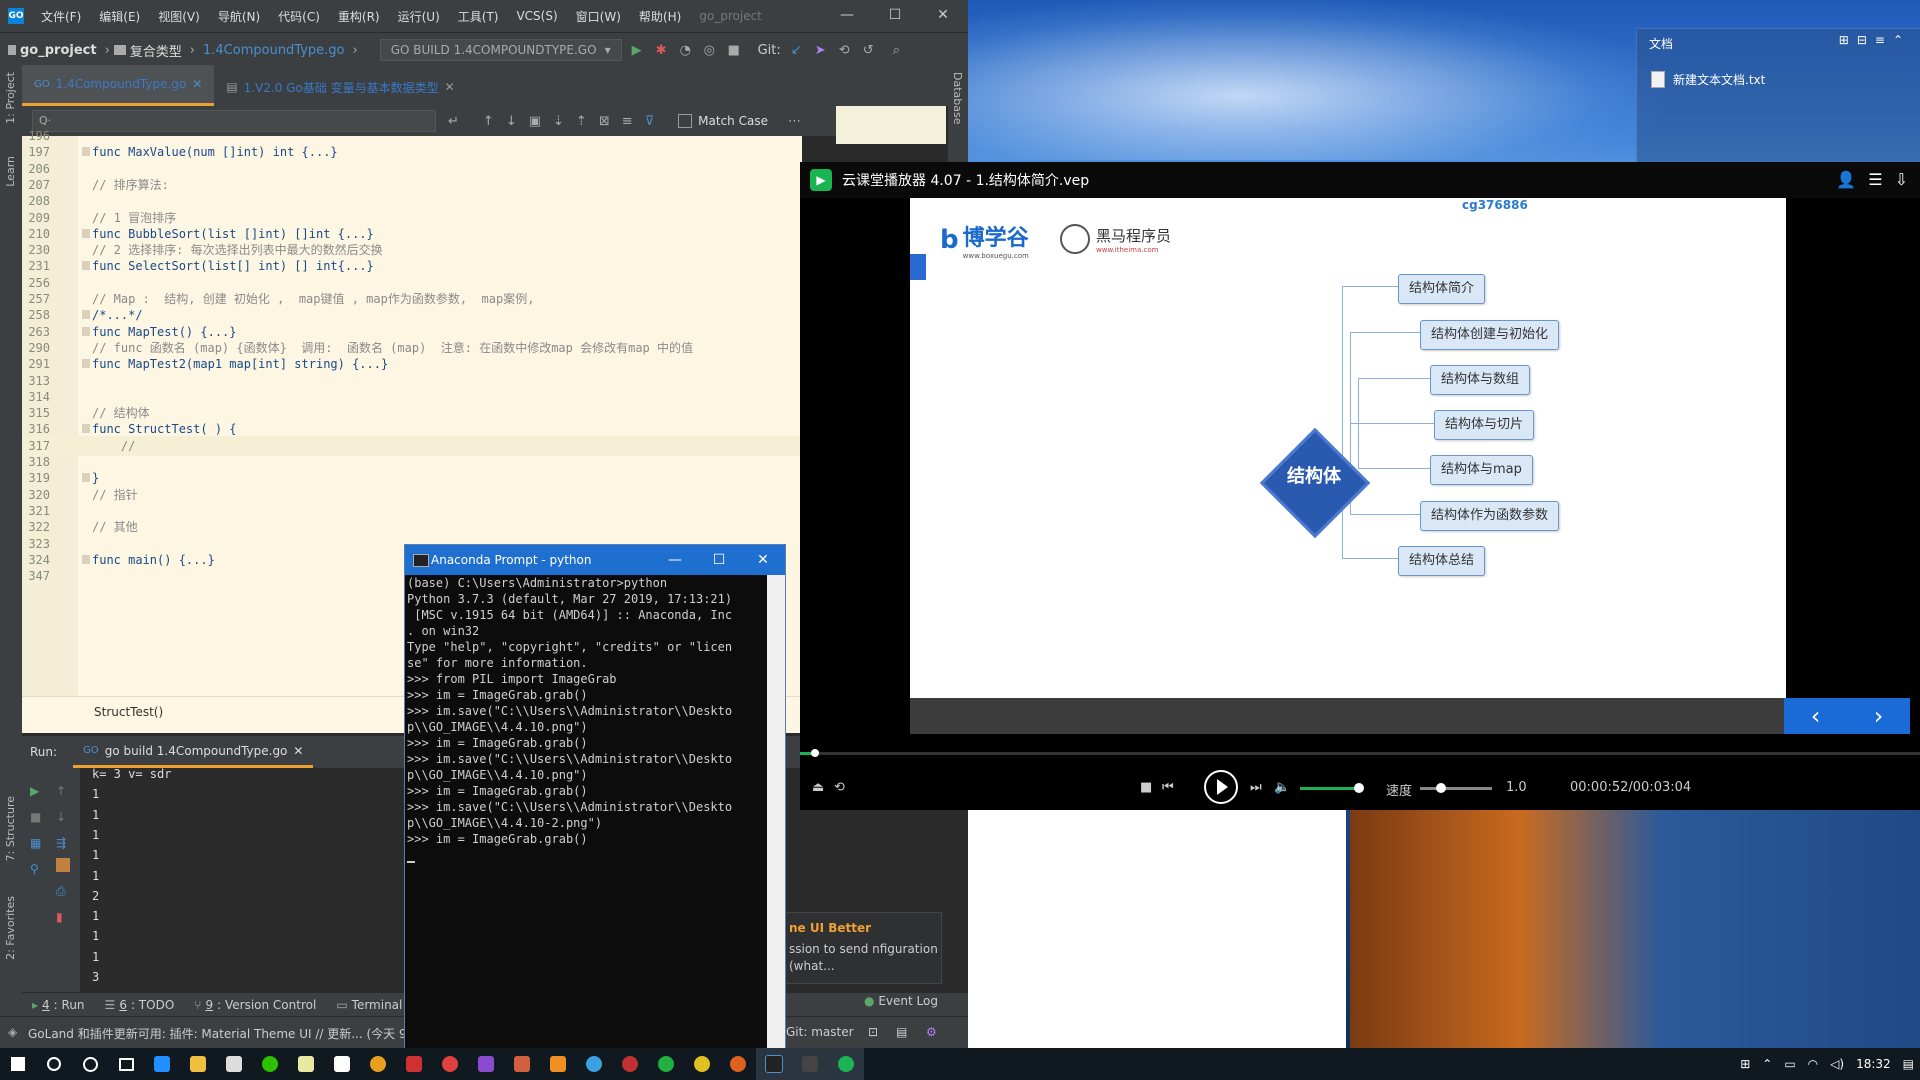 The image size is (1920, 1080). Describe the element at coordinates (666, 1064) in the screenshot. I see `taskbar-app-app7` at that location.